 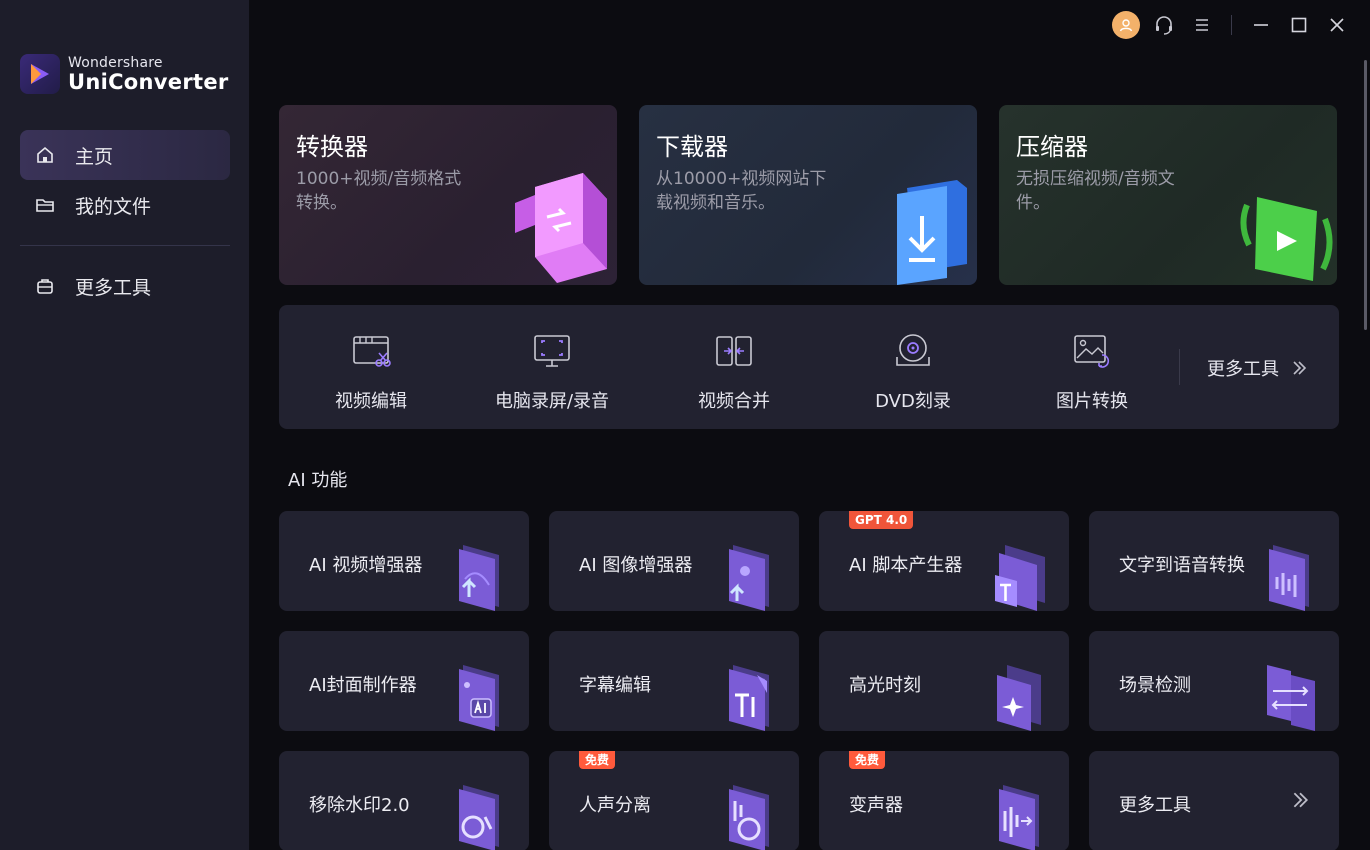 I want to click on cover-maker-icon, so click(x=479, y=698).